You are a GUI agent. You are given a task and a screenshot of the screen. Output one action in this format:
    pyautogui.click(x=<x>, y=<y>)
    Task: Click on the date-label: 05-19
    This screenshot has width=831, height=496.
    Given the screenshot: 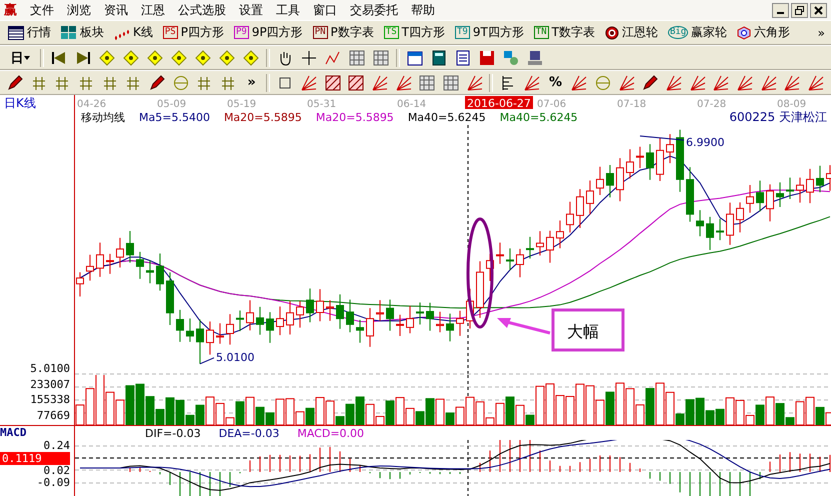 What is the action you would take?
    pyautogui.click(x=241, y=104)
    